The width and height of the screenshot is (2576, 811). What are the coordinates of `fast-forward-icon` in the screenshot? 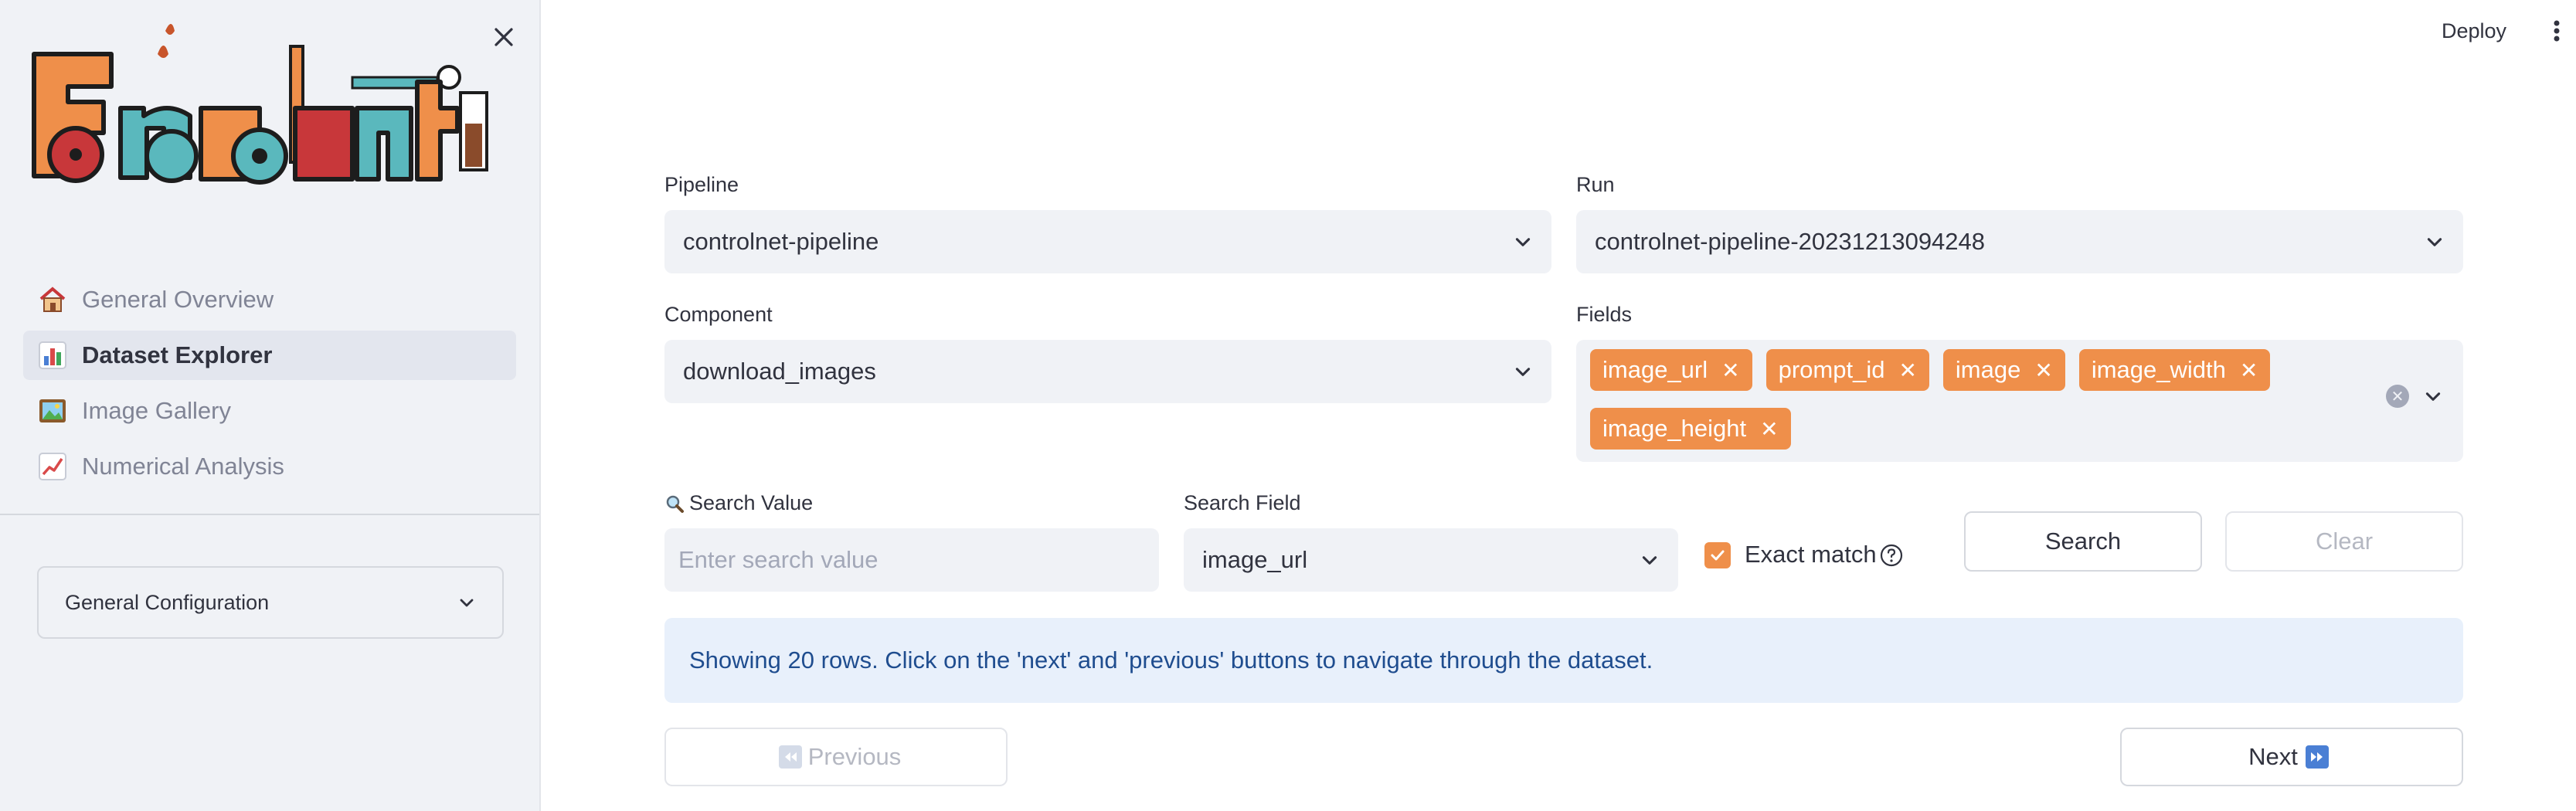 It's located at (2317, 757).